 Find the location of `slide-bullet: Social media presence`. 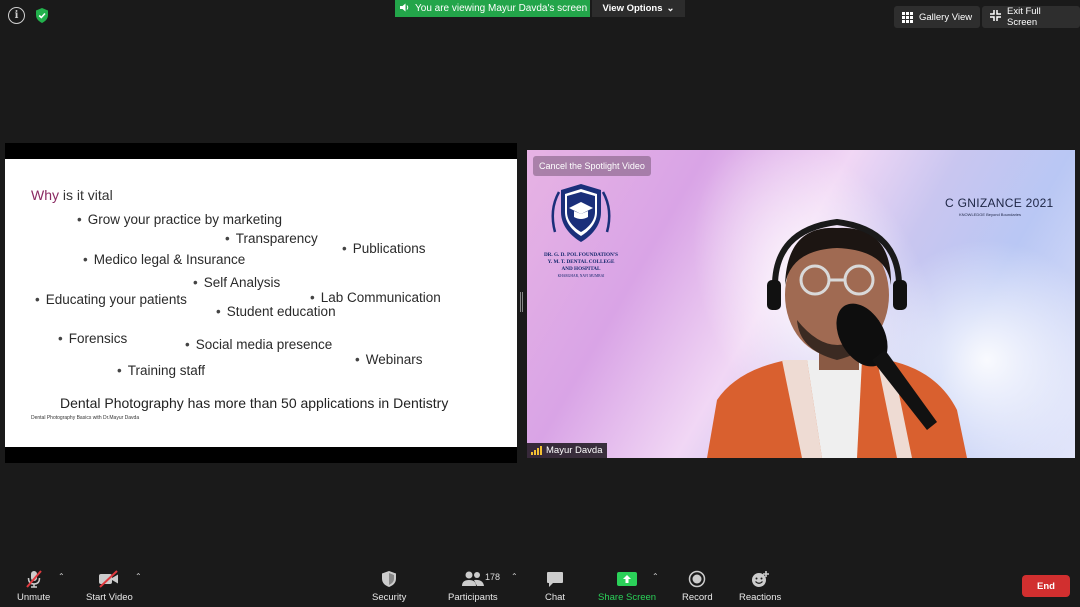

slide-bullet: Social media presence is located at coordinates (259, 344).